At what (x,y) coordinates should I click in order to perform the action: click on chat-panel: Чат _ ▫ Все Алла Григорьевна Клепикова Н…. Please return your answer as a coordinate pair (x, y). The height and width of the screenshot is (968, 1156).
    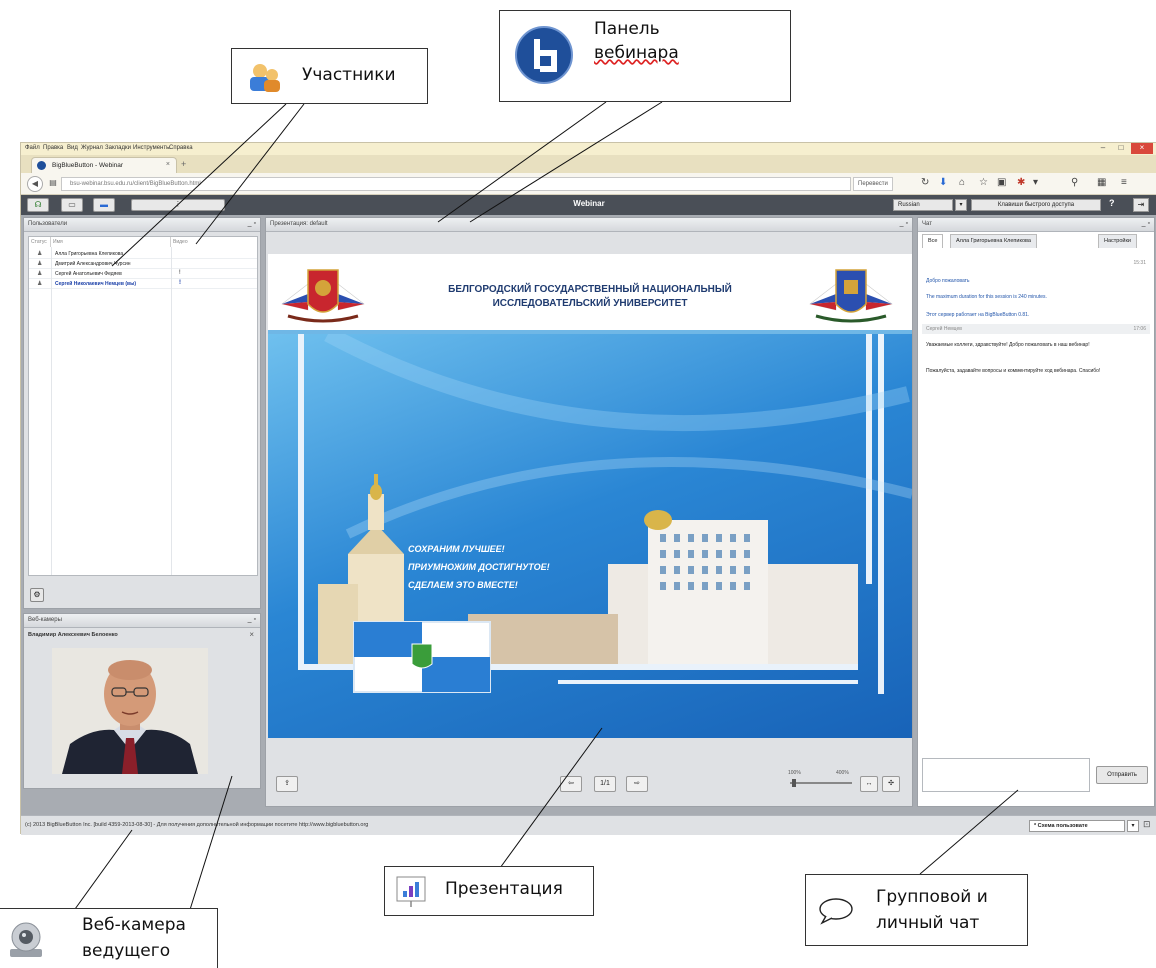
    Looking at the image, I should click on (1036, 512).